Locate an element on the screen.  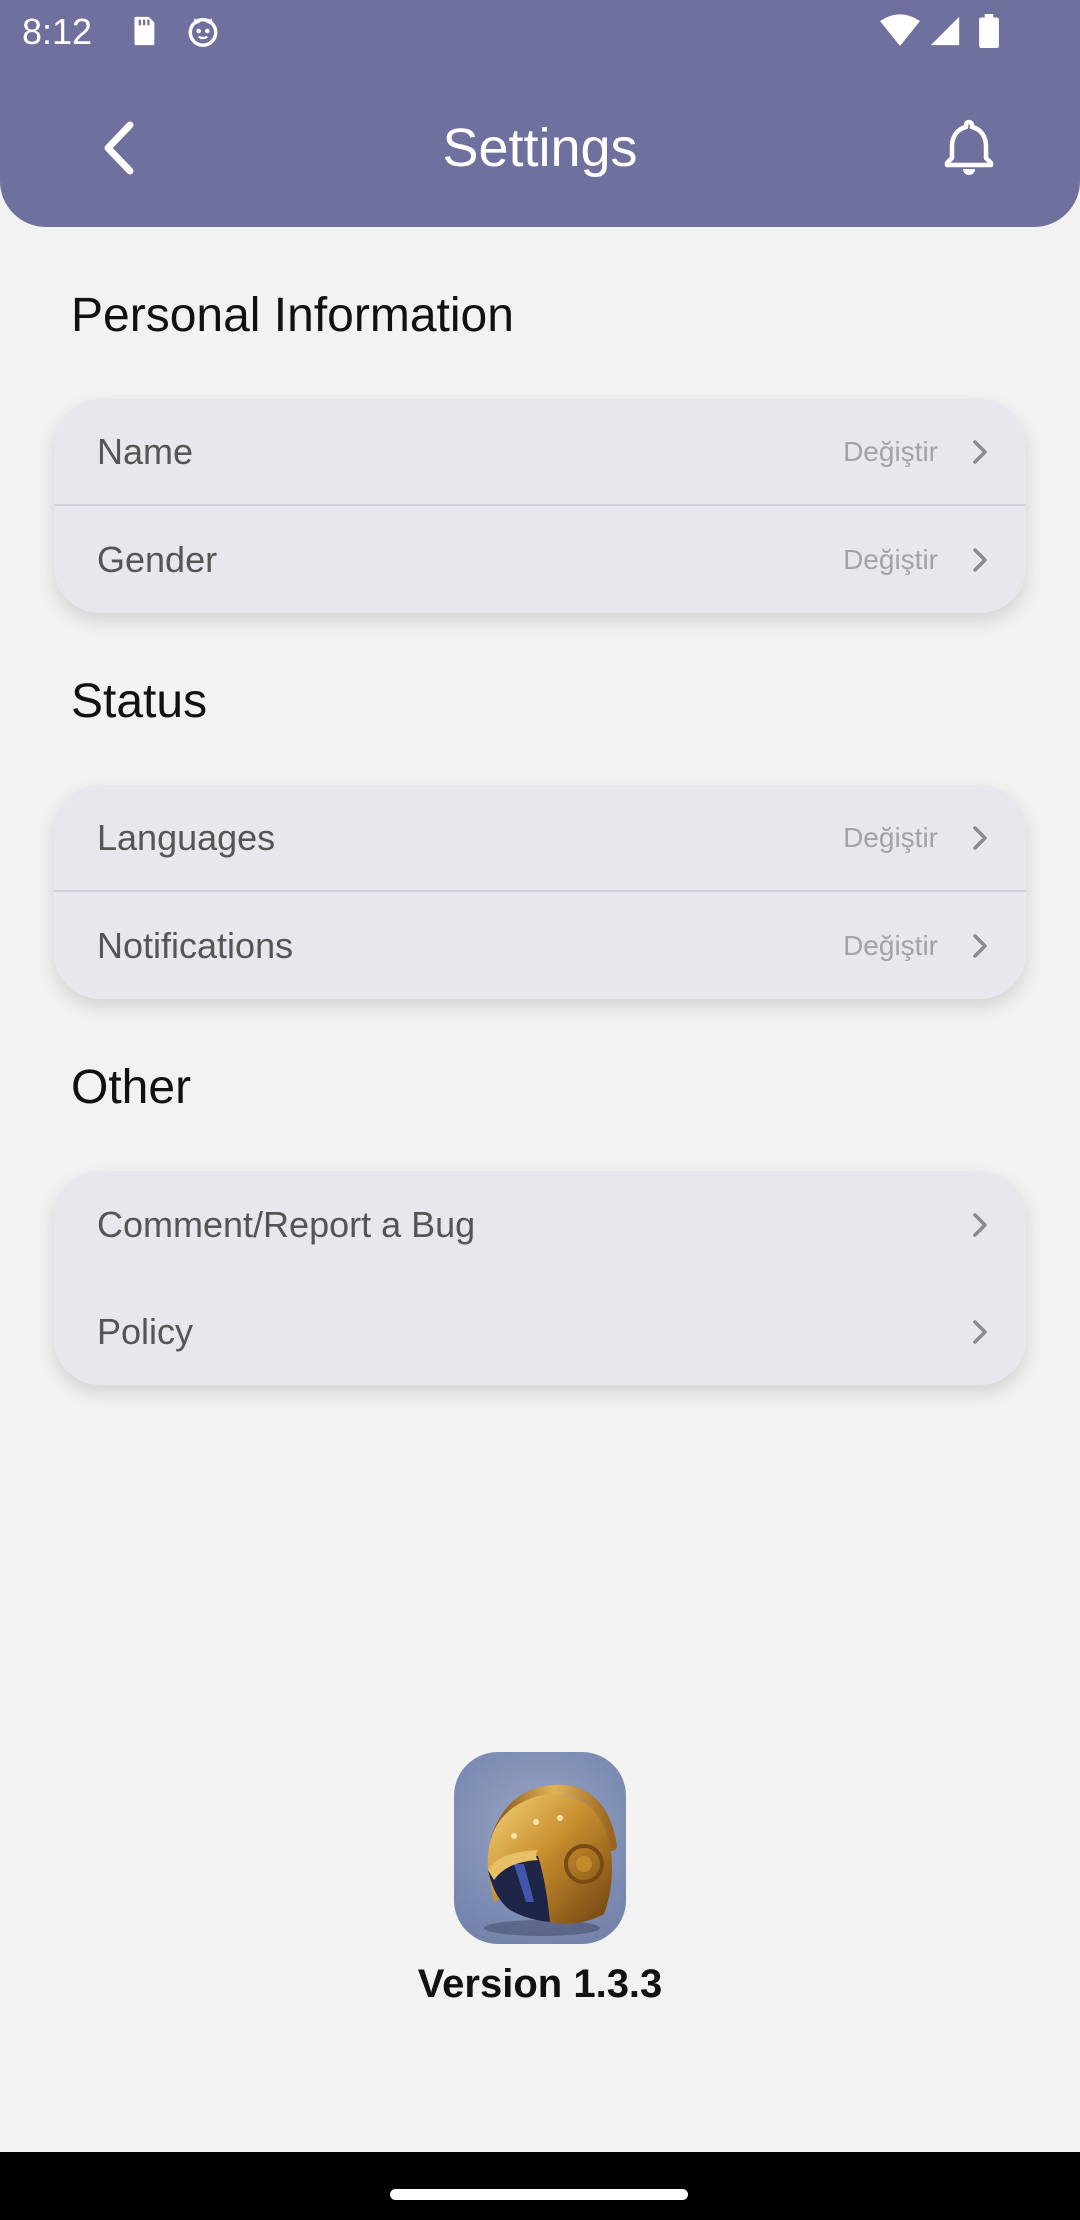
cat-face-icon is located at coordinates (203, 31).